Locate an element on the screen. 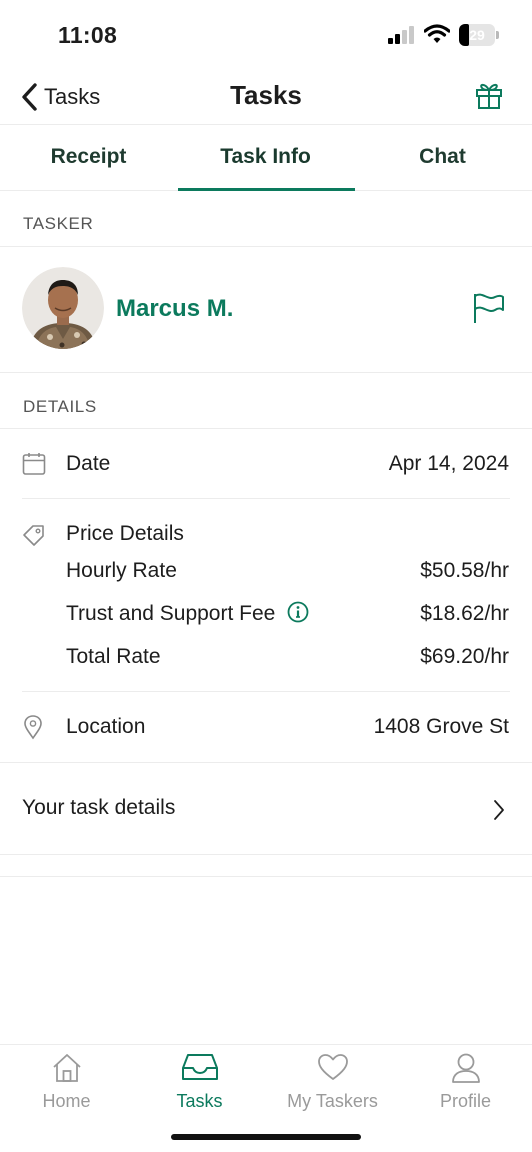  tab-bar-profile-label: Profile is located at coordinates (465, 1101).